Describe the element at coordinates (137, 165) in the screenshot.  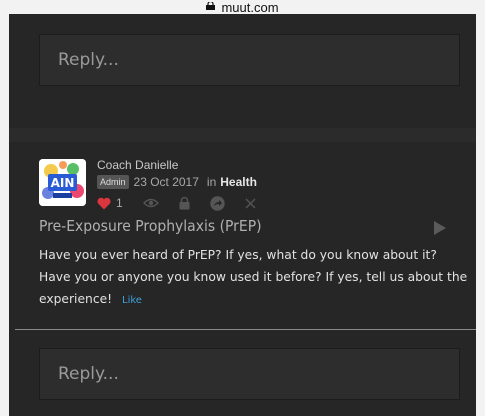
I see `author-name: Coach Danielle` at that location.